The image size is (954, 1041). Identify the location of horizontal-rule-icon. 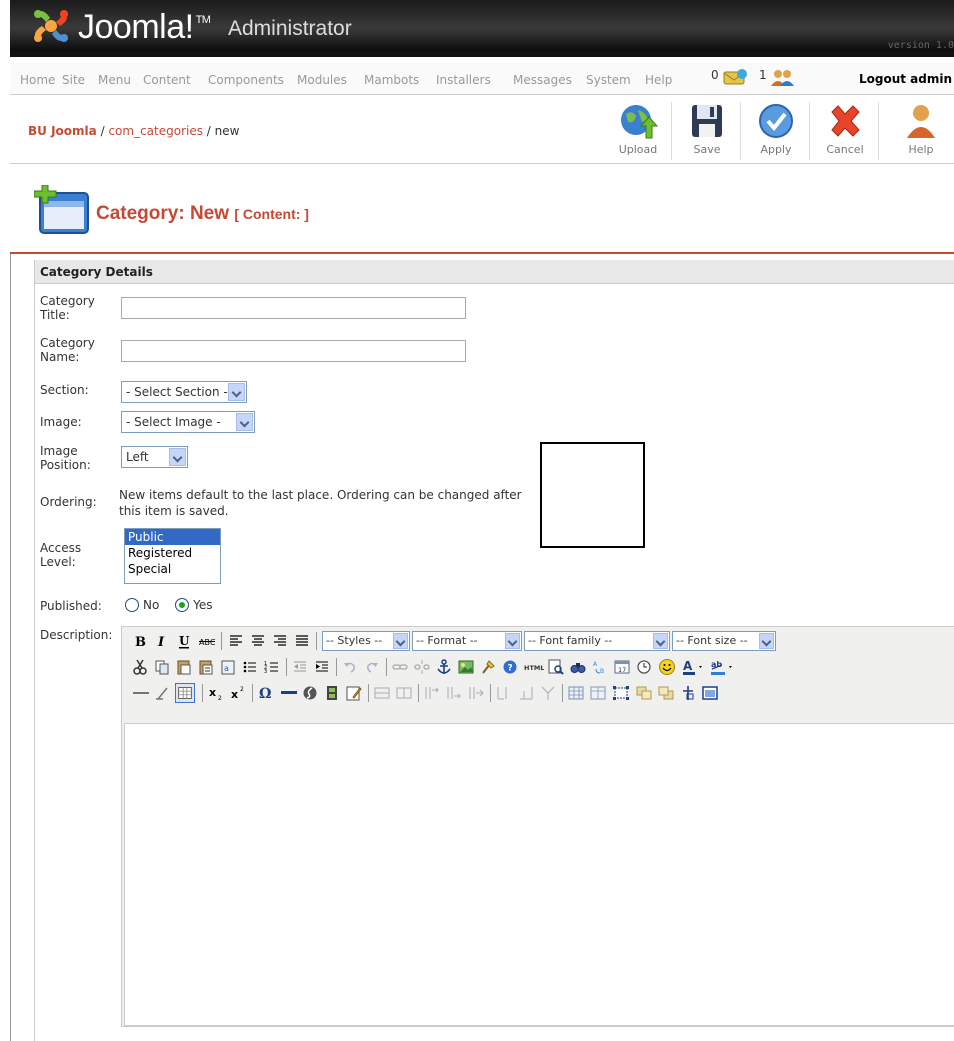
(141, 693).